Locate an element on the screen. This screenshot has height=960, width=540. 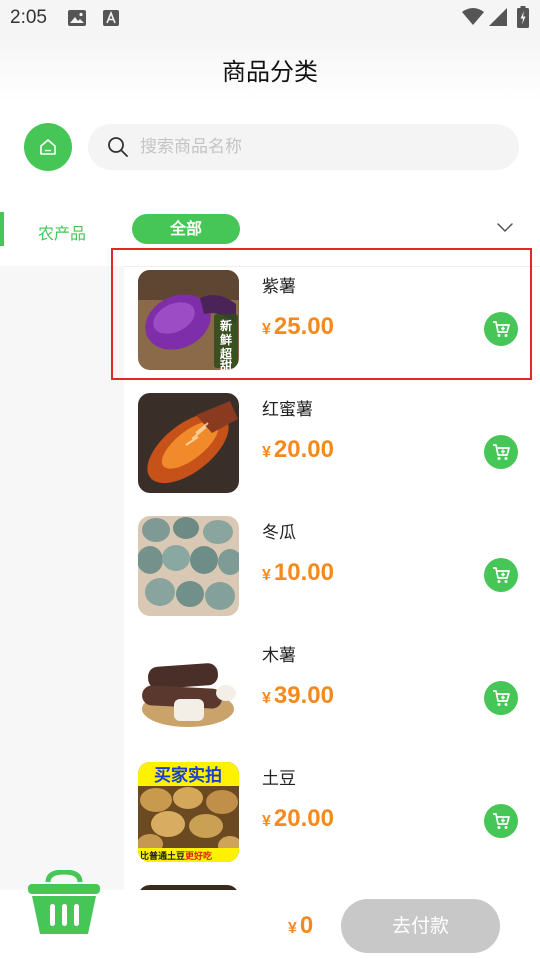
product-item: 冬瓜 ¥10.00 is located at coordinates (332, 563).